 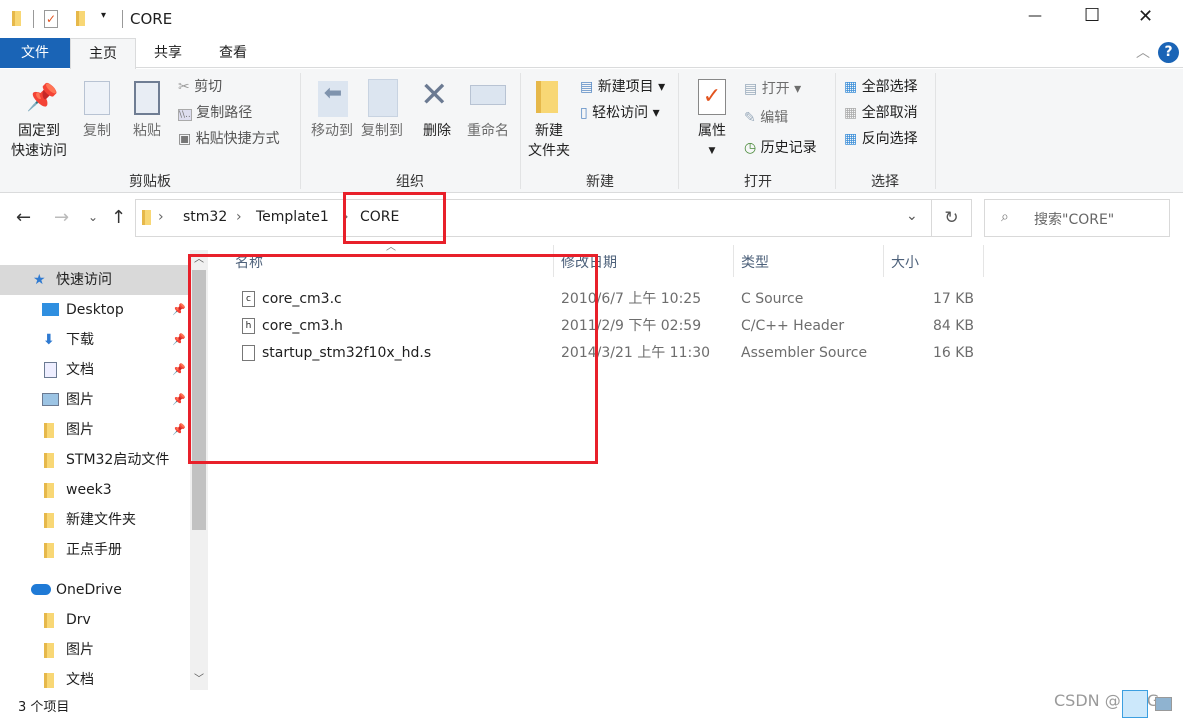 What do you see at coordinates (912, 216) in the screenshot?
I see `address-dropdown-icon: ⌄` at bounding box center [912, 216].